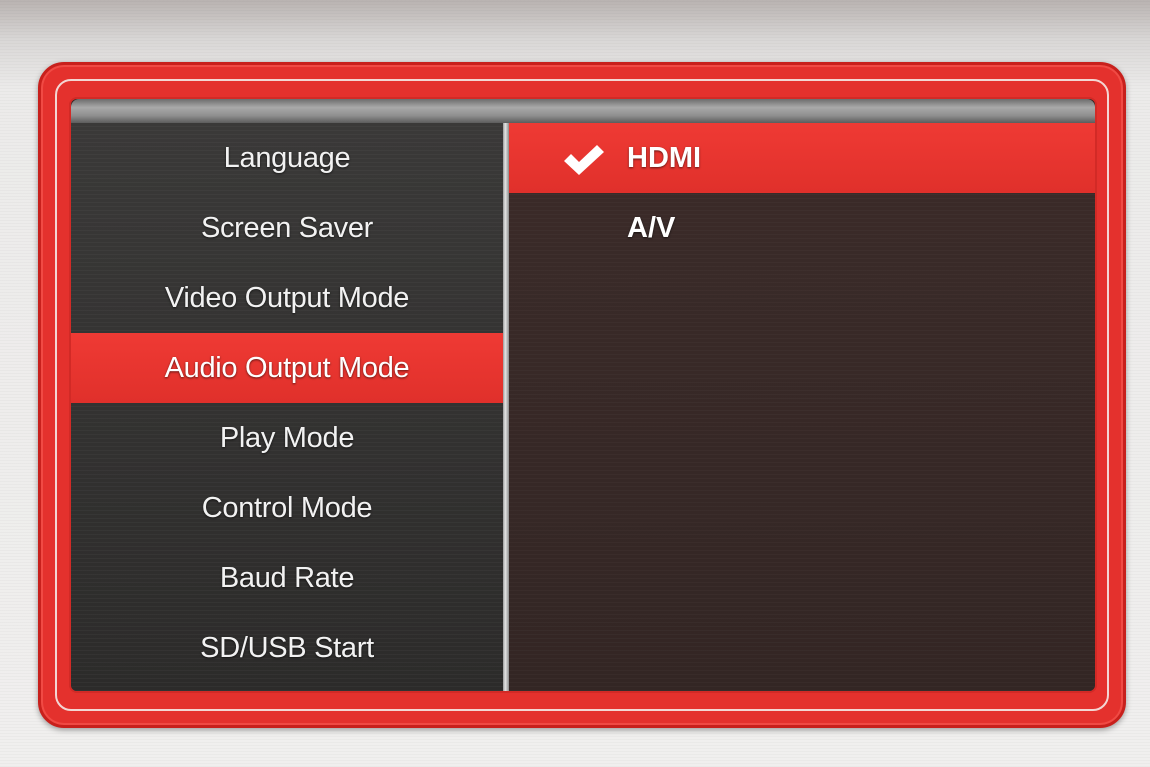 The image size is (1150, 767). Describe the element at coordinates (583, 111) in the screenshot. I see `panel-title-bar` at that location.